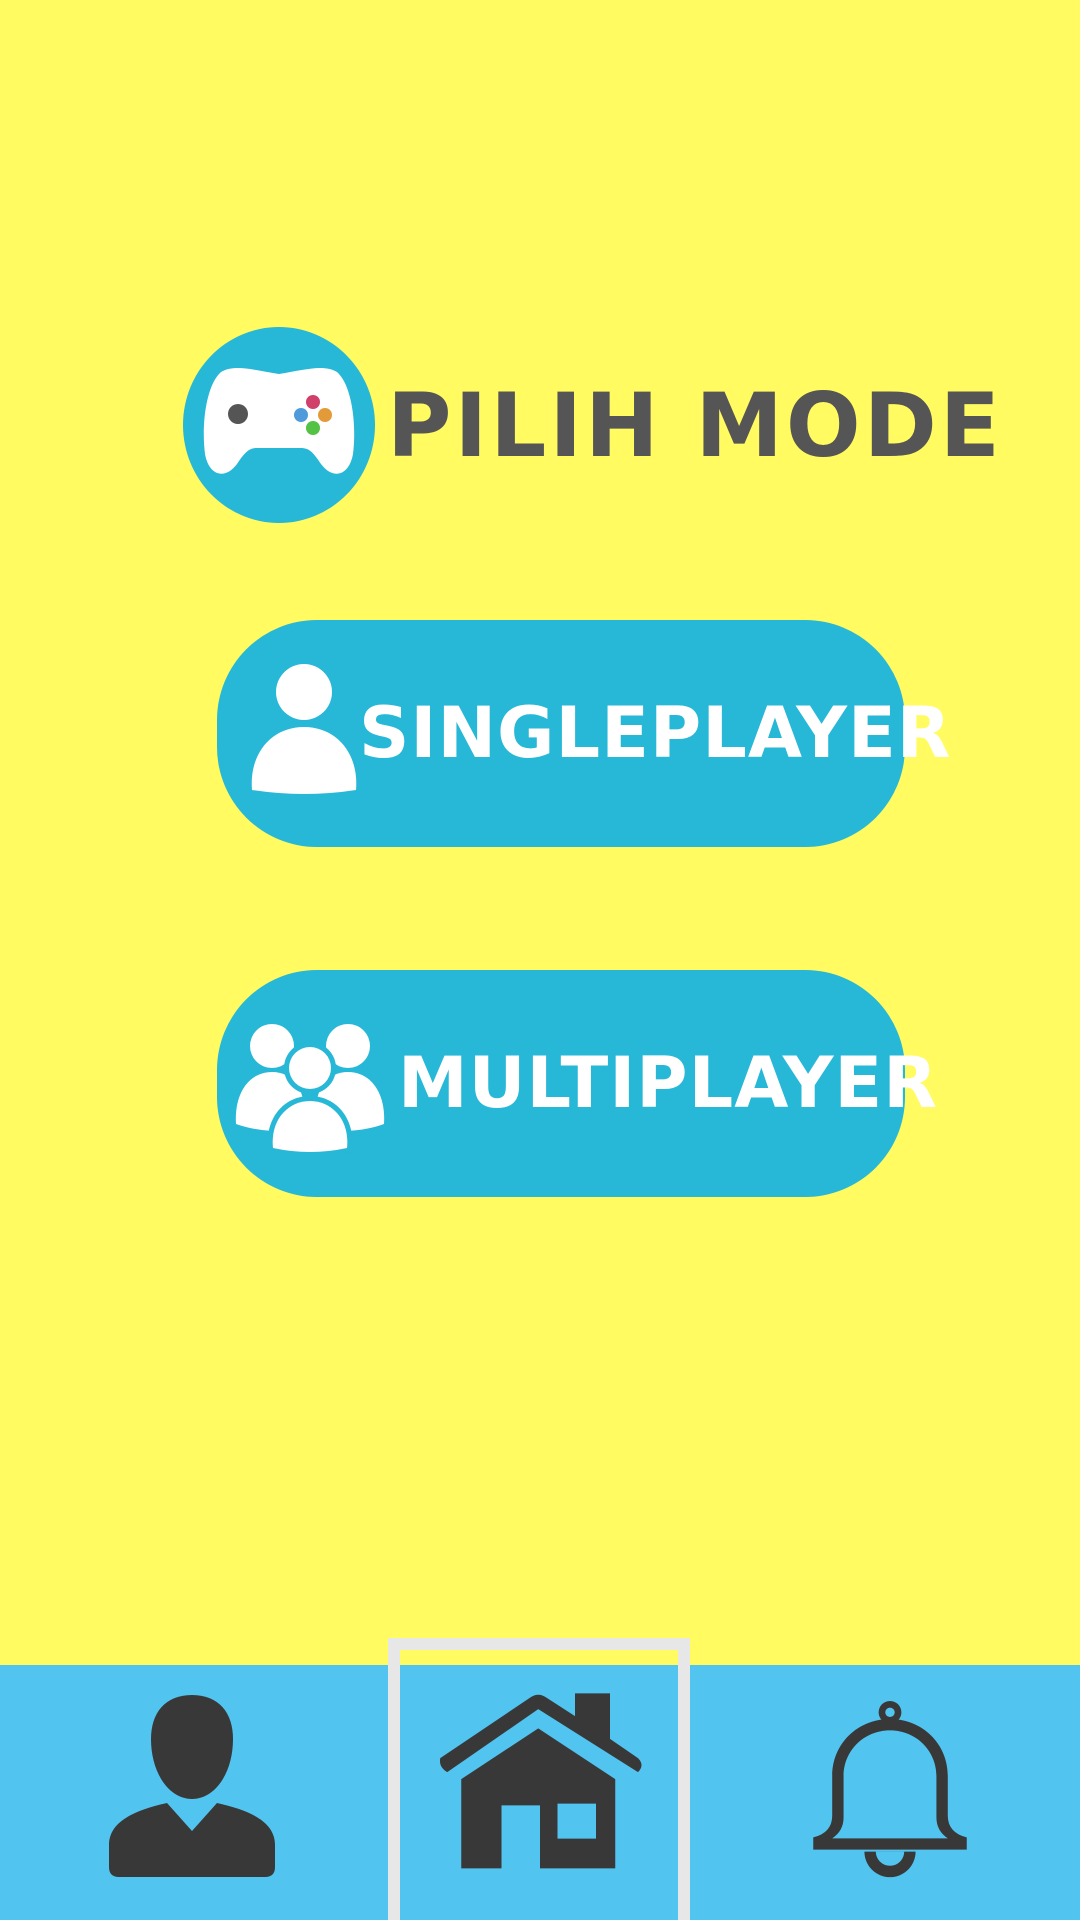  I want to click on singleplayer-button: SINGLEPLAYER, so click(584, 733).